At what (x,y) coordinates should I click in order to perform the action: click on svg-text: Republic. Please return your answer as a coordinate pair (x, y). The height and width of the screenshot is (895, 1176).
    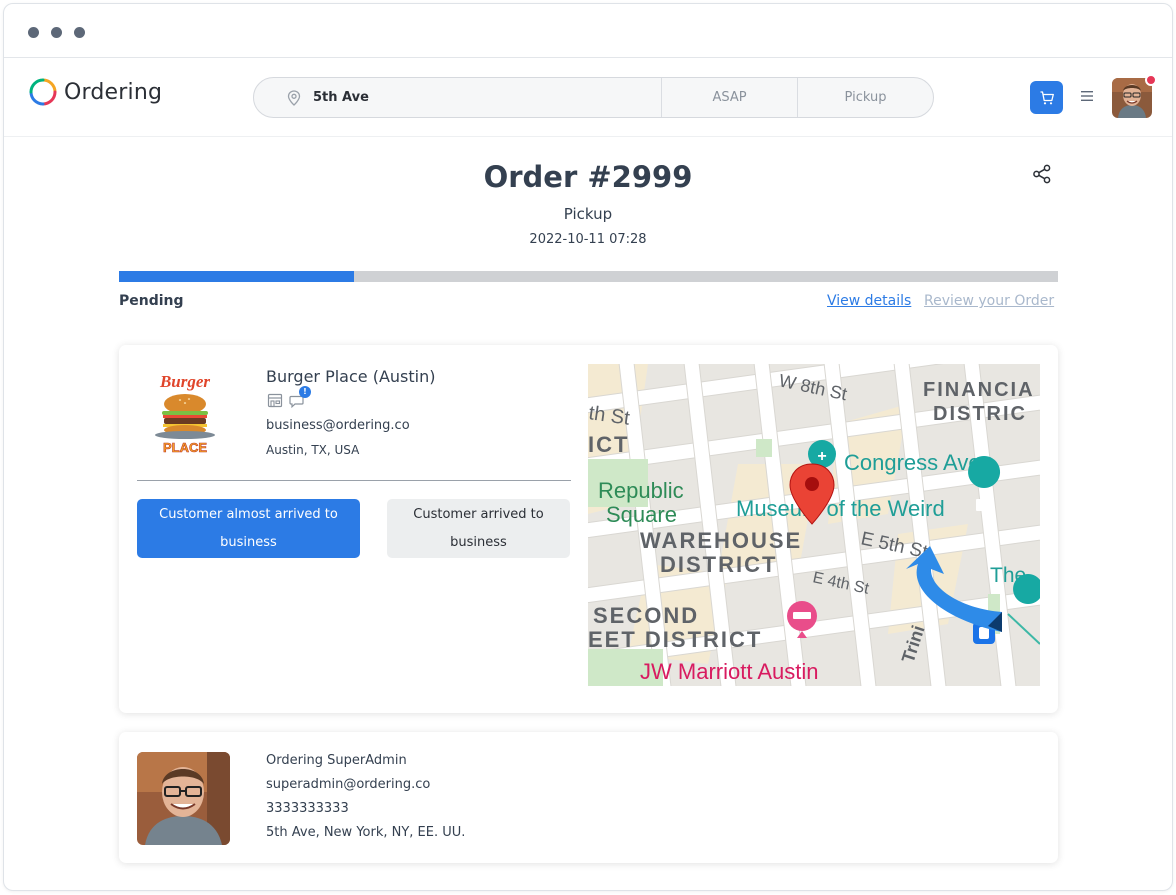
    Looking at the image, I should click on (641, 490).